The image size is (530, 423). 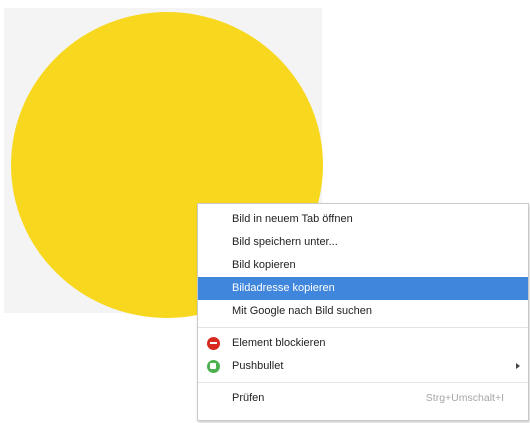 What do you see at coordinates (248, 398) in the screenshot?
I see `menu-item-label: Prüfen` at bounding box center [248, 398].